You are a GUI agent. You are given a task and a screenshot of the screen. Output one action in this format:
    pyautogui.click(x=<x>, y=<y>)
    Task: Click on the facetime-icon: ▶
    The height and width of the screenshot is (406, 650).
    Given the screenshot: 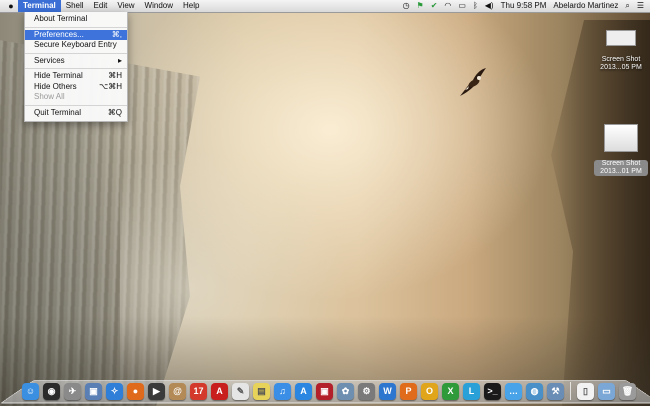 What is the action you would take?
    pyautogui.click(x=156, y=391)
    